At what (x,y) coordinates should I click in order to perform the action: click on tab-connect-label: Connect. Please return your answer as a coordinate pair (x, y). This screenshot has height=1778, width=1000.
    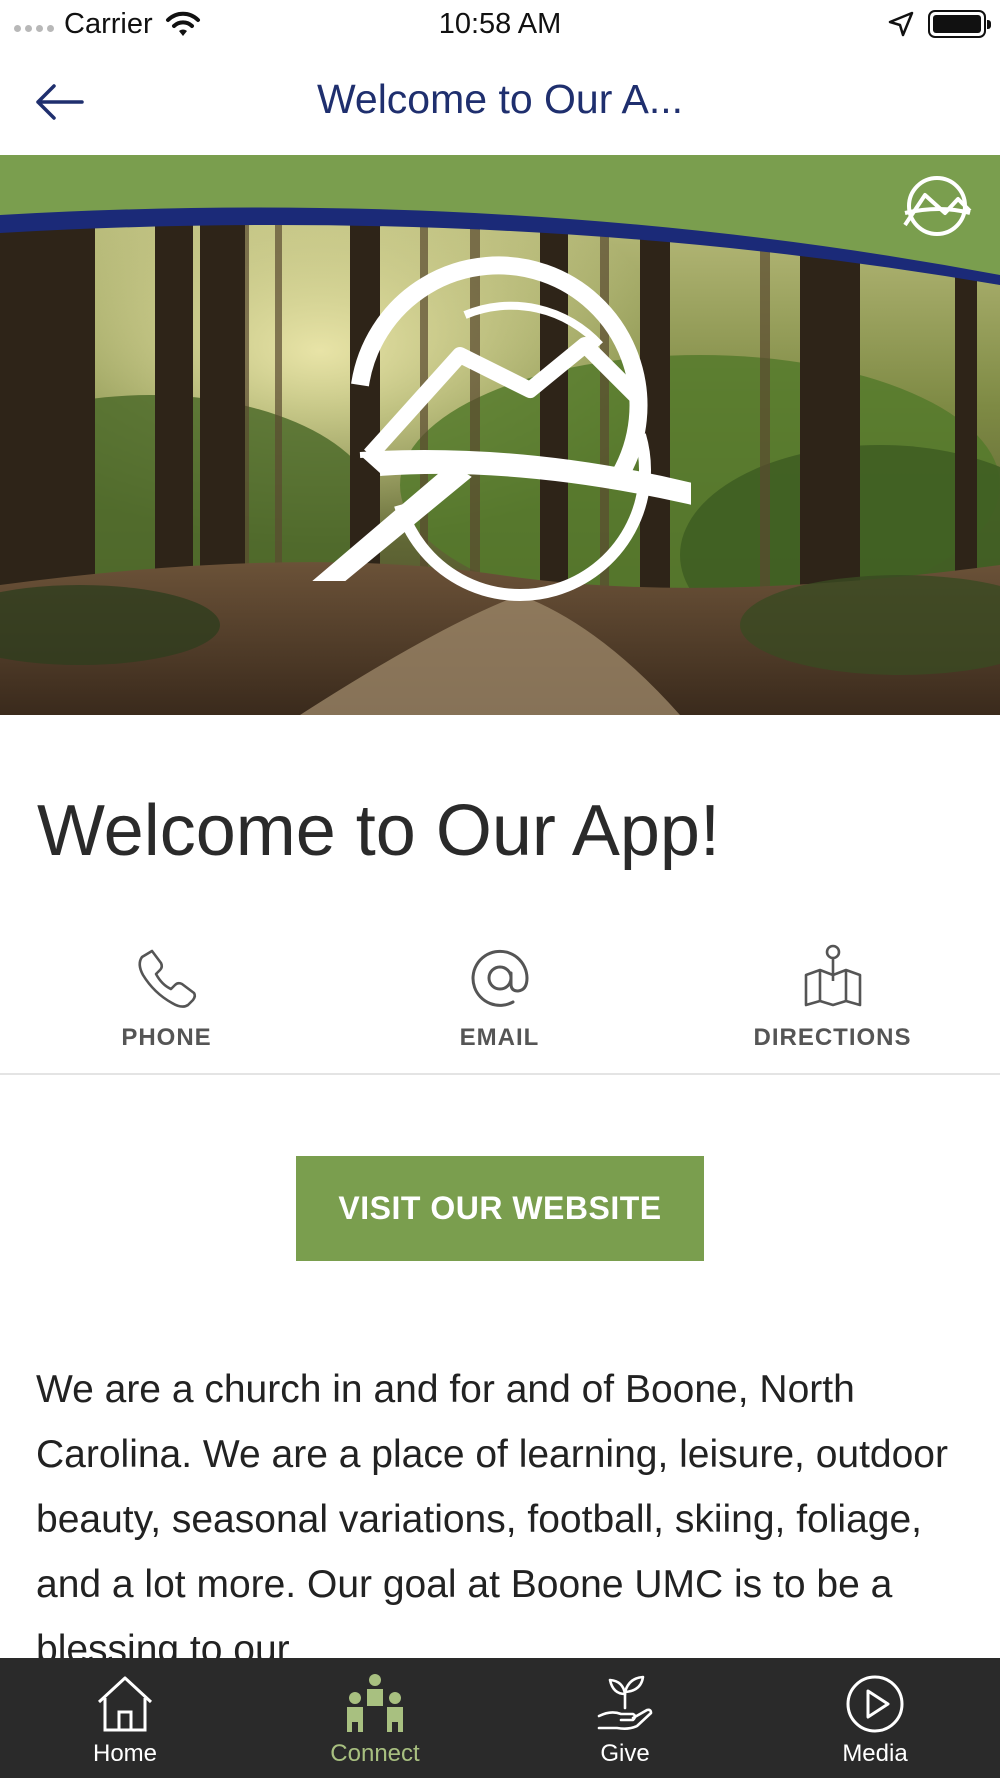
    Looking at the image, I should click on (375, 1753).